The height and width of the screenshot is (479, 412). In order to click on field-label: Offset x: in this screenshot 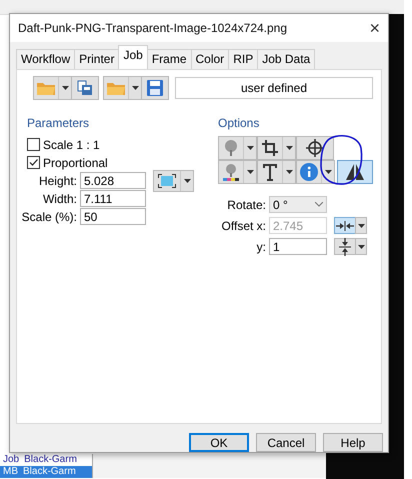, I will do `click(243, 225)`.